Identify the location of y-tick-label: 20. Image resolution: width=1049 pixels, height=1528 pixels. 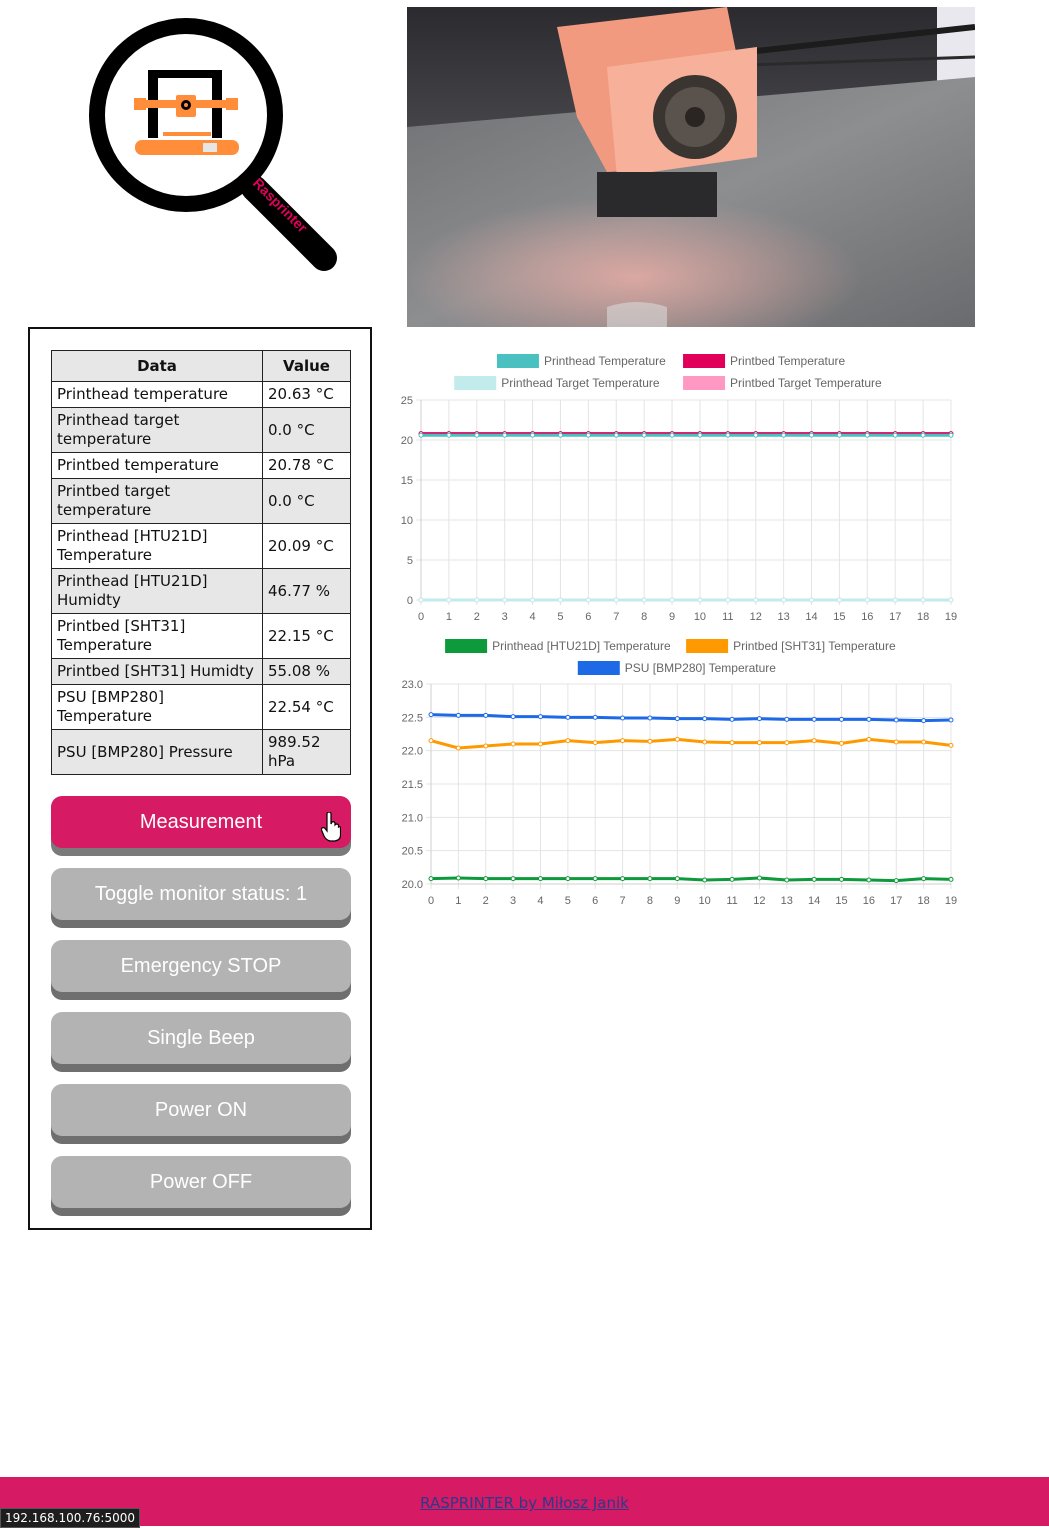
(407, 441).